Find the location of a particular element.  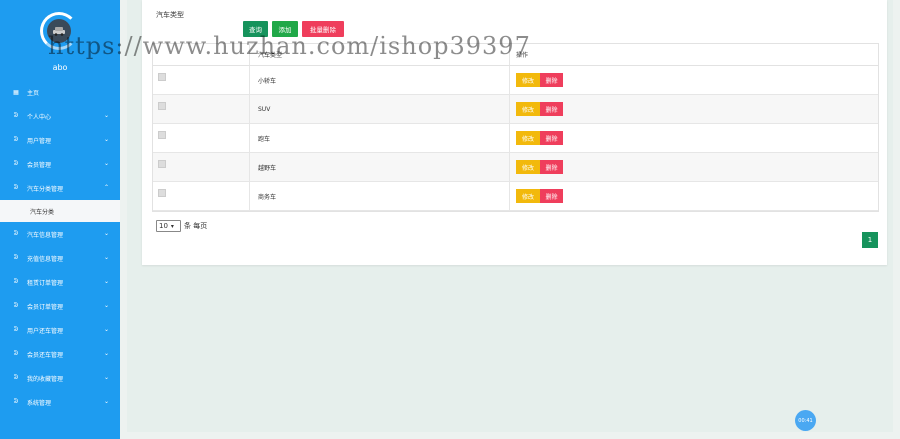

pagination-page-button: 1 is located at coordinates (870, 240).